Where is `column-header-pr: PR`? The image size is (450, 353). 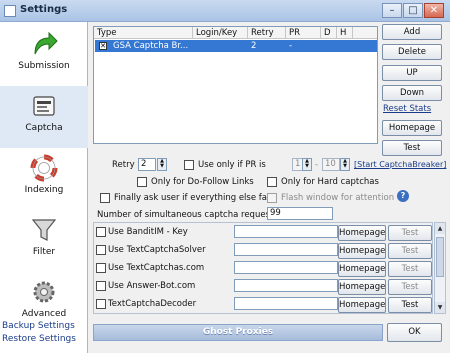
column-header-pr: PR is located at coordinates (303, 33).